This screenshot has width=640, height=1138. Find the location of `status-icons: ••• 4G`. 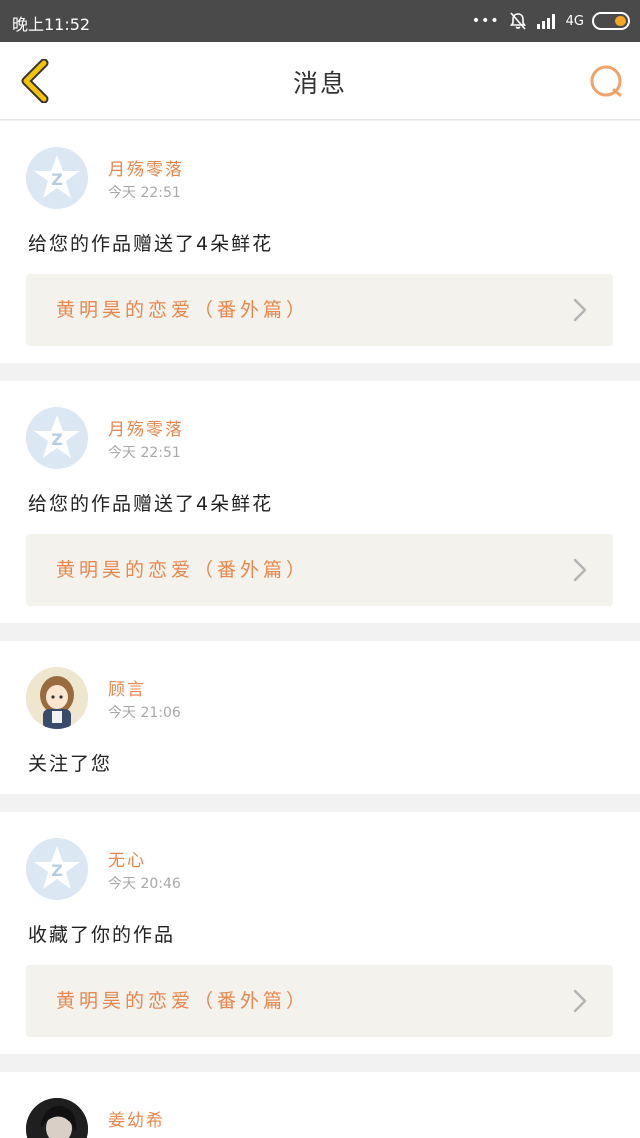

status-icons: ••• 4G is located at coordinates (551, 21).